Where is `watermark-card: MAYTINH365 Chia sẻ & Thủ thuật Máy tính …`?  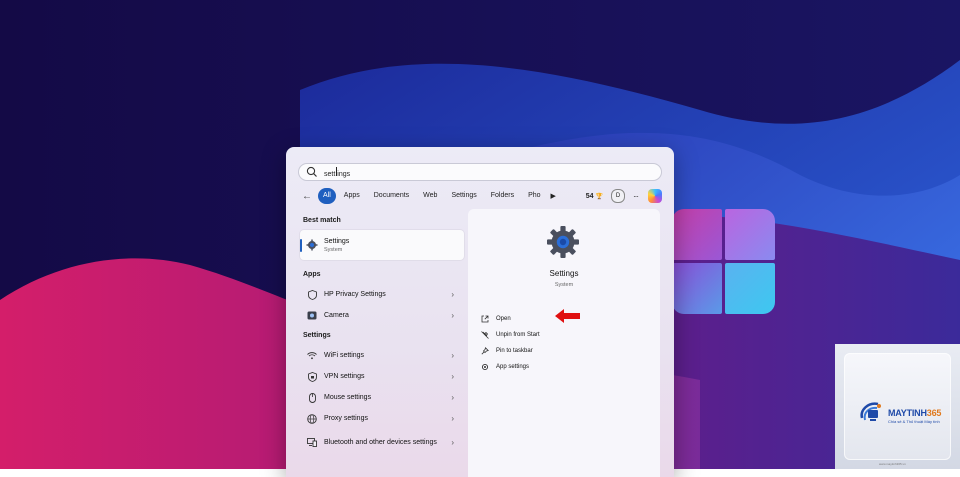 watermark-card: MAYTINH365 Chia sẻ & Thủ thuật Máy tính … is located at coordinates (897, 409).